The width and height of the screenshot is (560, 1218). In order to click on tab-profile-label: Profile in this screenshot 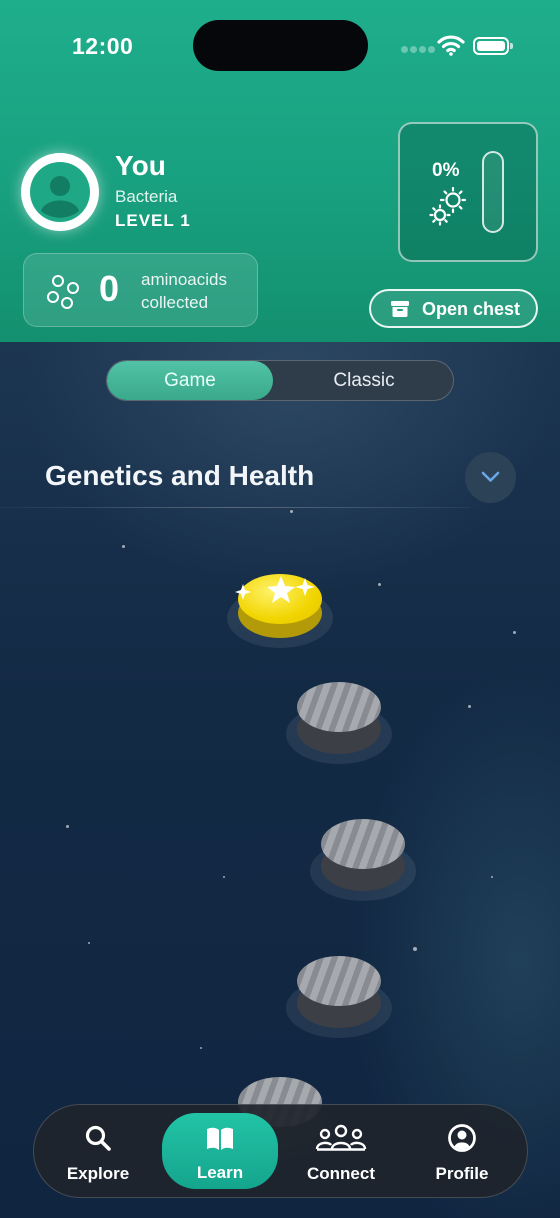, I will do `click(462, 1173)`.